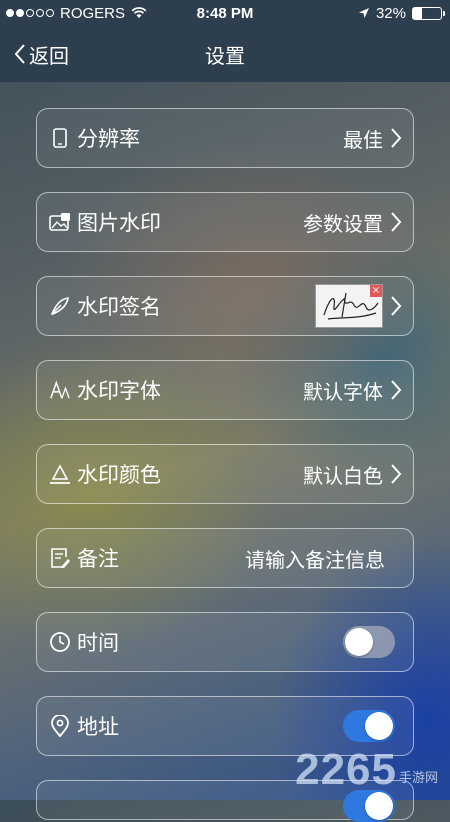 This screenshot has width=450, height=822. I want to click on phone-icon, so click(60, 138).